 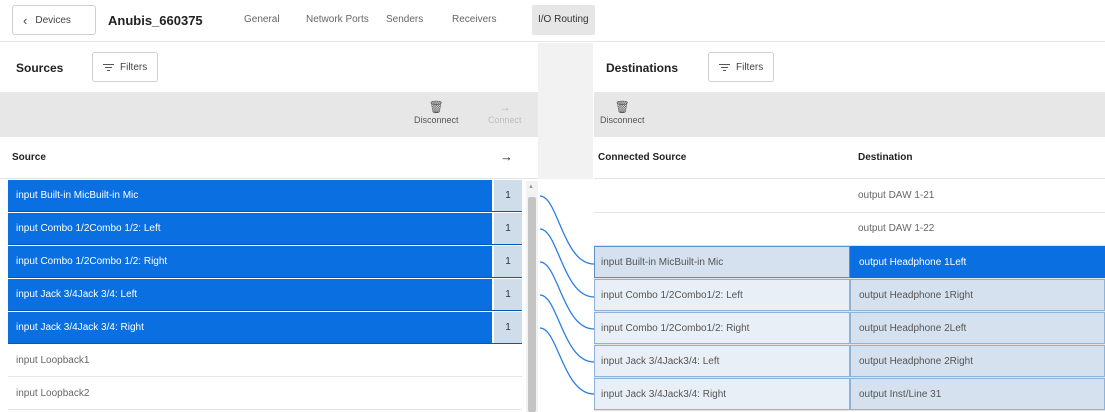 What do you see at coordinates (977, 328) in the screenshot?
I see `destination-cell: output Headphone 2Left` at bounding box center [977, 328].